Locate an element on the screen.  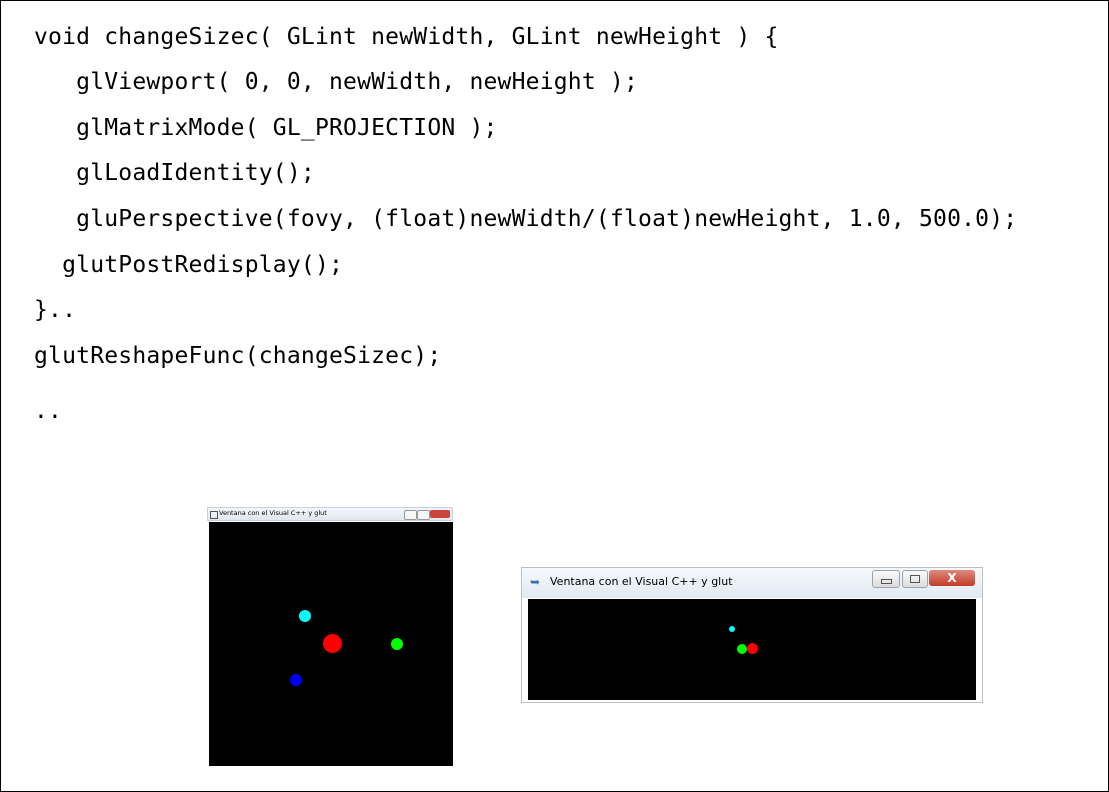
blue-point is located at coordinates (296, 680).